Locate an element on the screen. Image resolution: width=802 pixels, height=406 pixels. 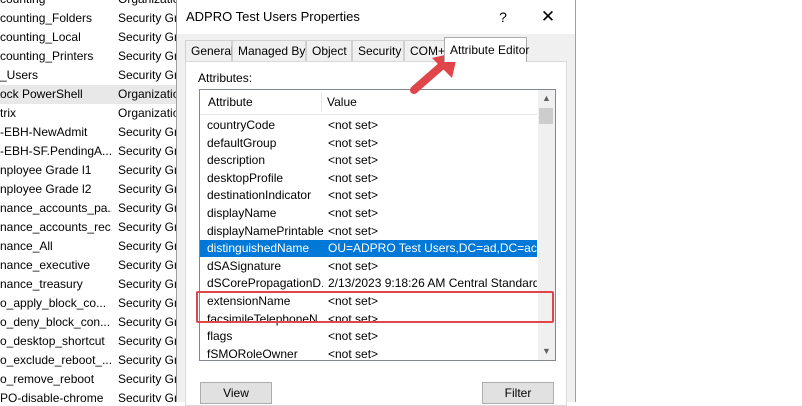
object-name: counting is located at coordinates (56, 4).